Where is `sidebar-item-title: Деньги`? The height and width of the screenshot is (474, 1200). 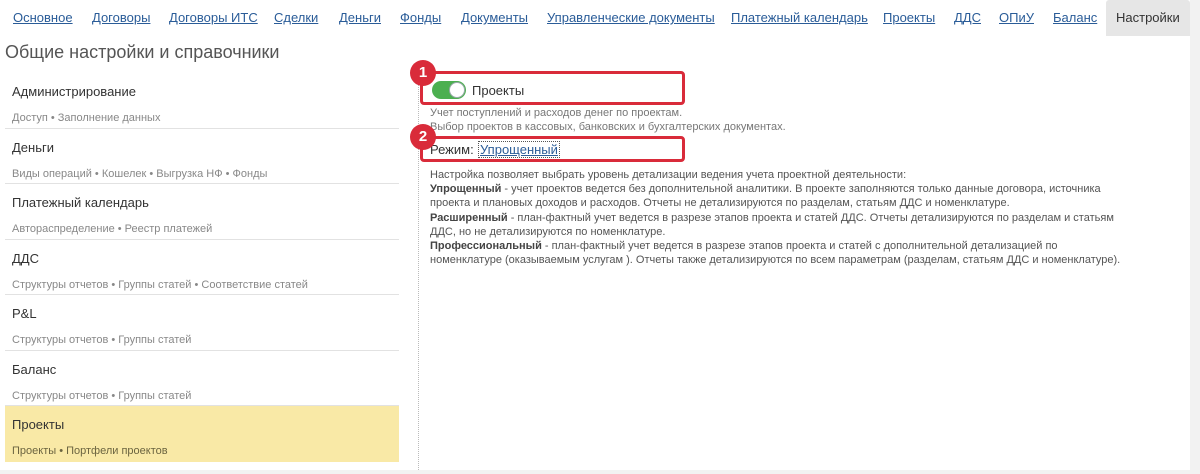
sidebar-item-title: Деньги is located at coordinates (33, 147).